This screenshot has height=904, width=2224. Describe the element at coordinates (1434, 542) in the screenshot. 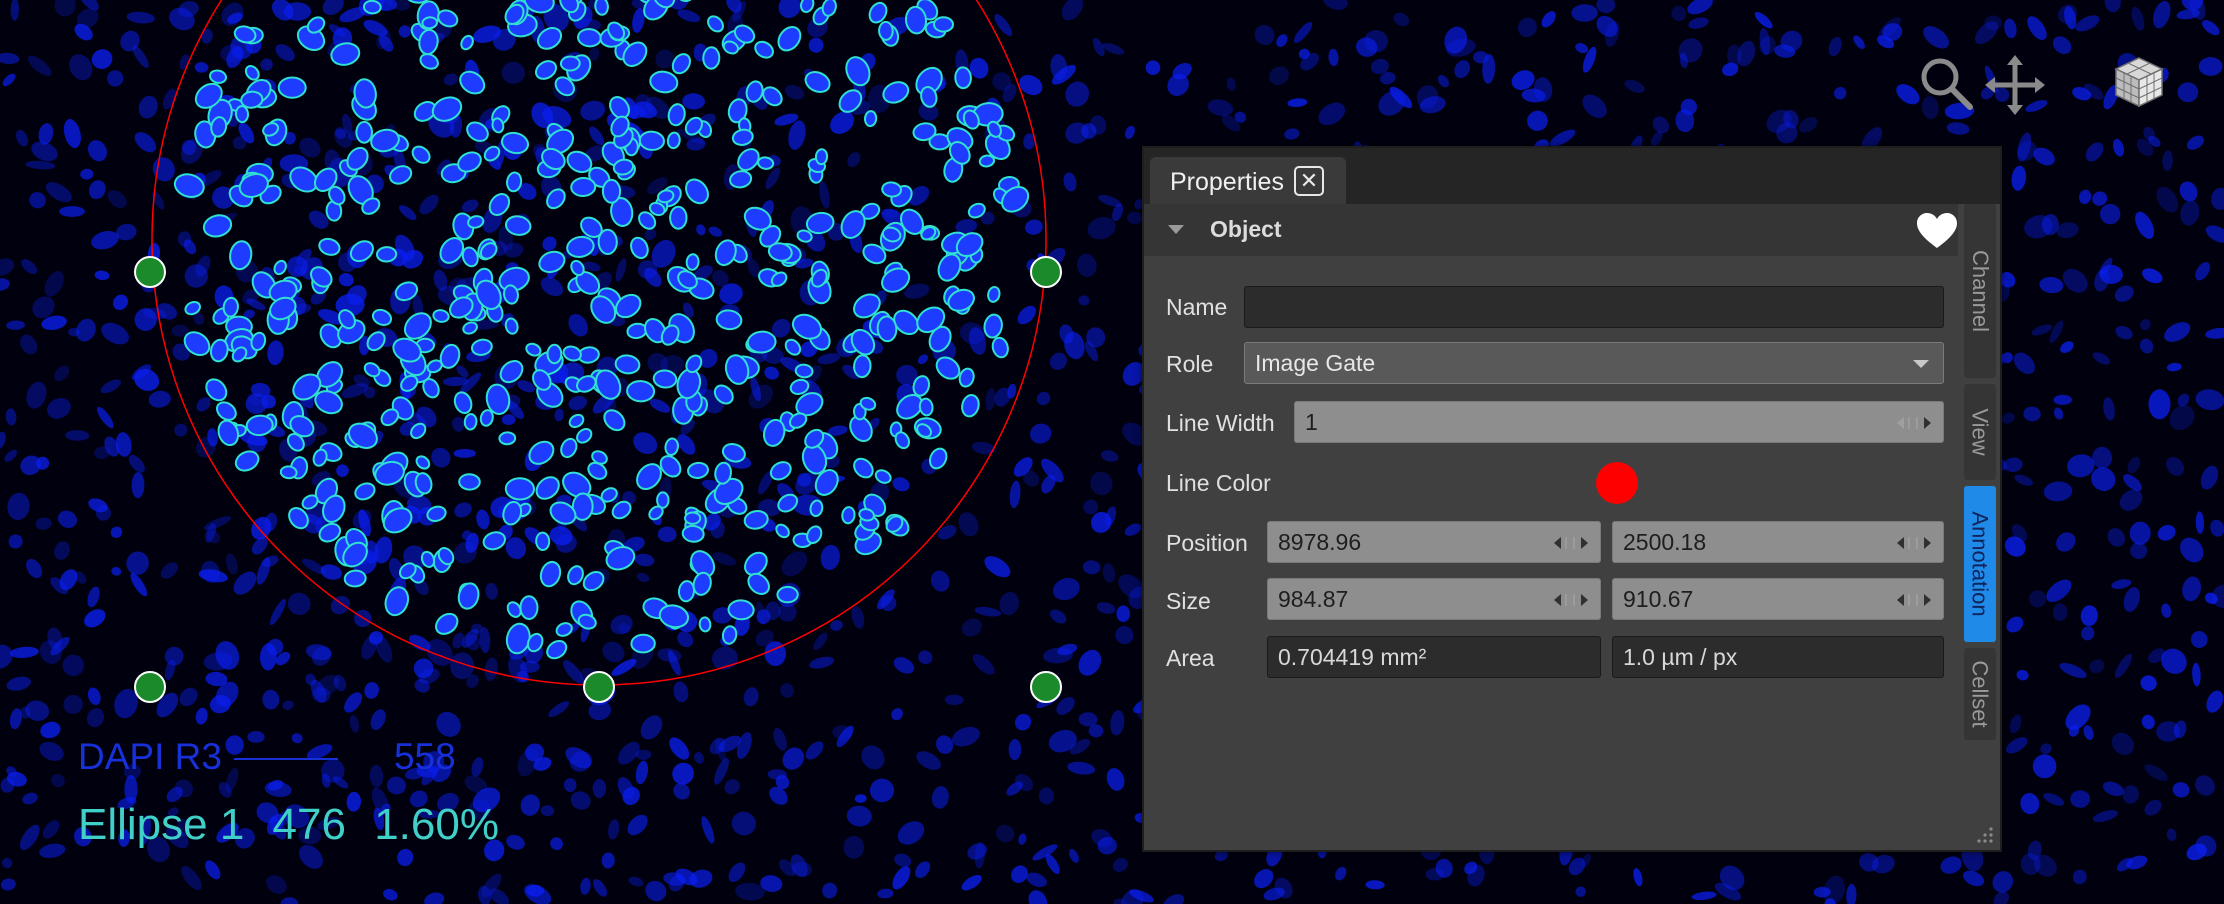

I see `position-x-stepper: 8978.96` at that location.